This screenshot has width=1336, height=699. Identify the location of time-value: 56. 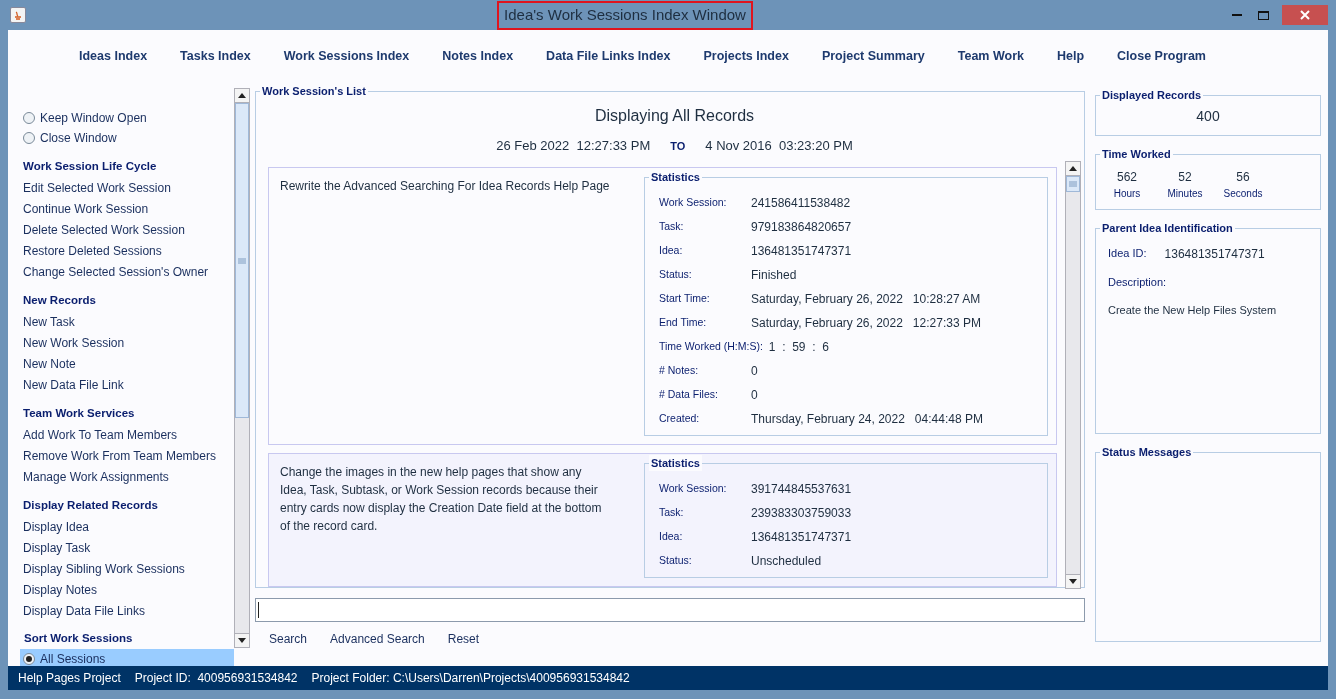
(1243, 177).